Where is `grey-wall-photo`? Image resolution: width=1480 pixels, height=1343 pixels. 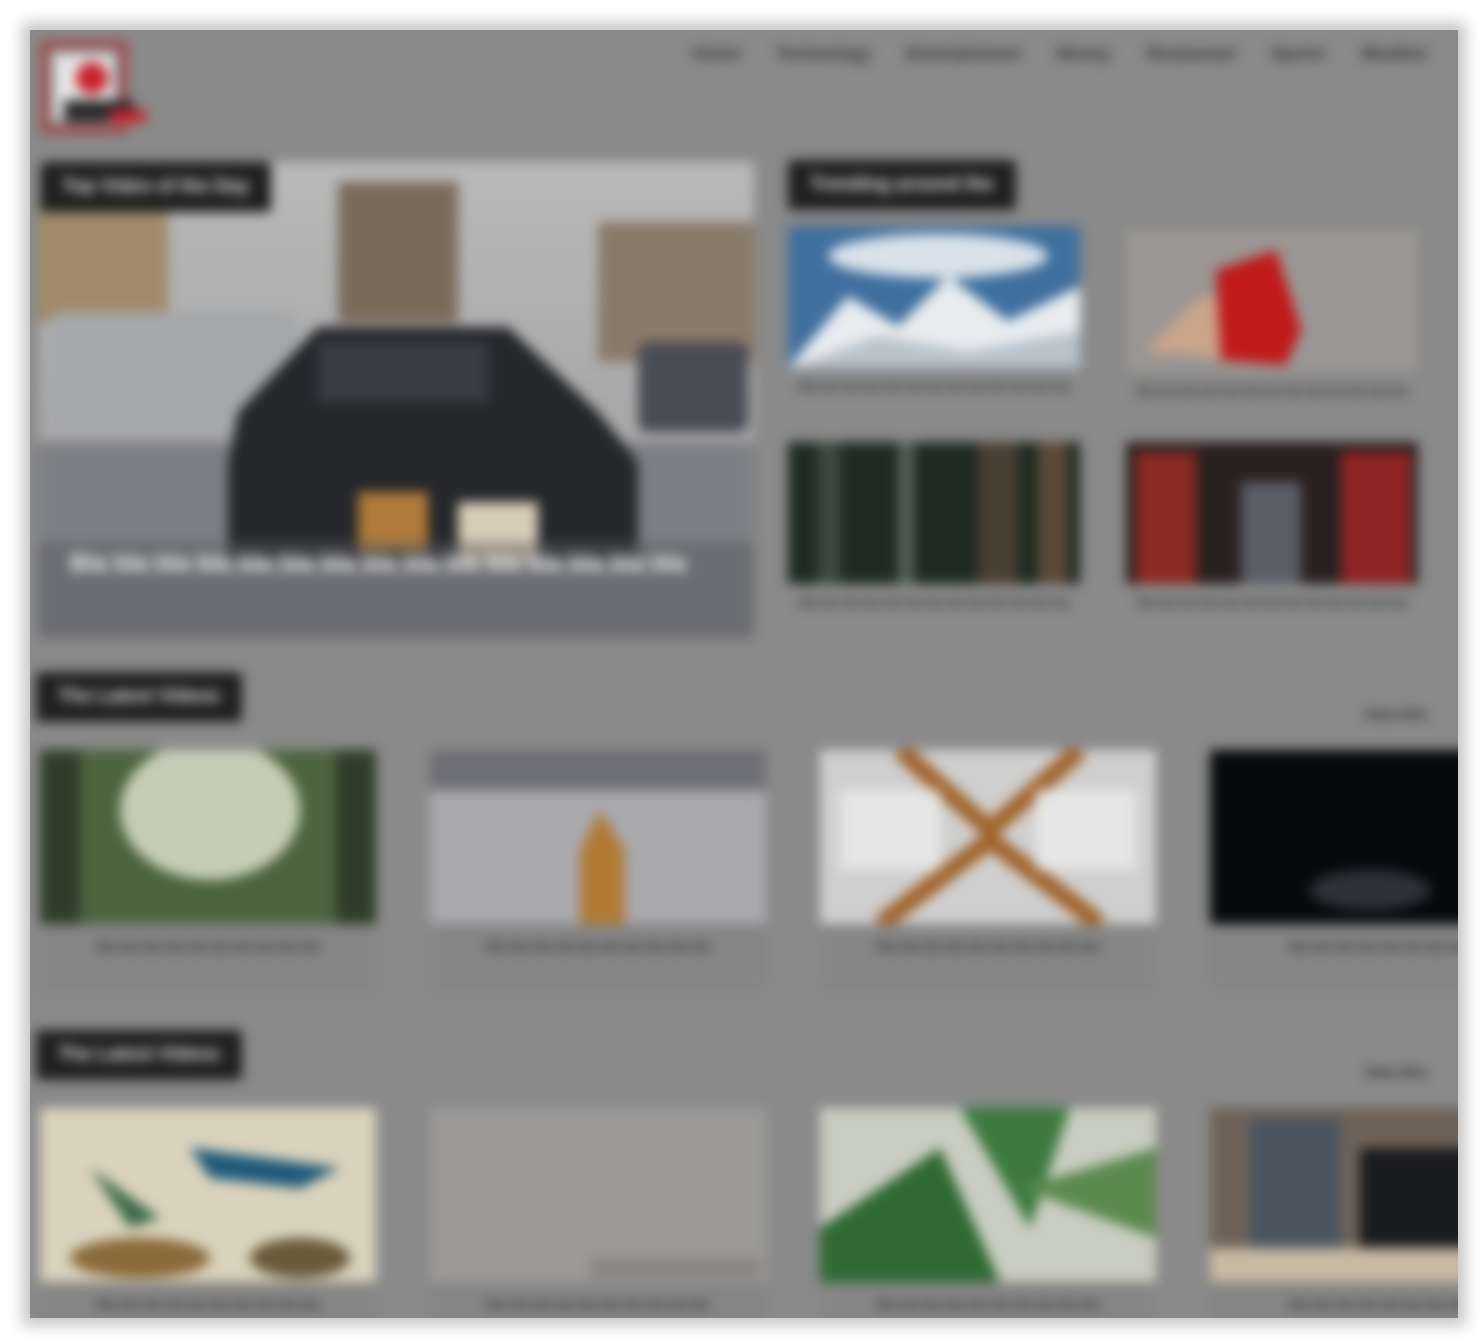
grey-wall-photo is located at coordinates (598, 1195).